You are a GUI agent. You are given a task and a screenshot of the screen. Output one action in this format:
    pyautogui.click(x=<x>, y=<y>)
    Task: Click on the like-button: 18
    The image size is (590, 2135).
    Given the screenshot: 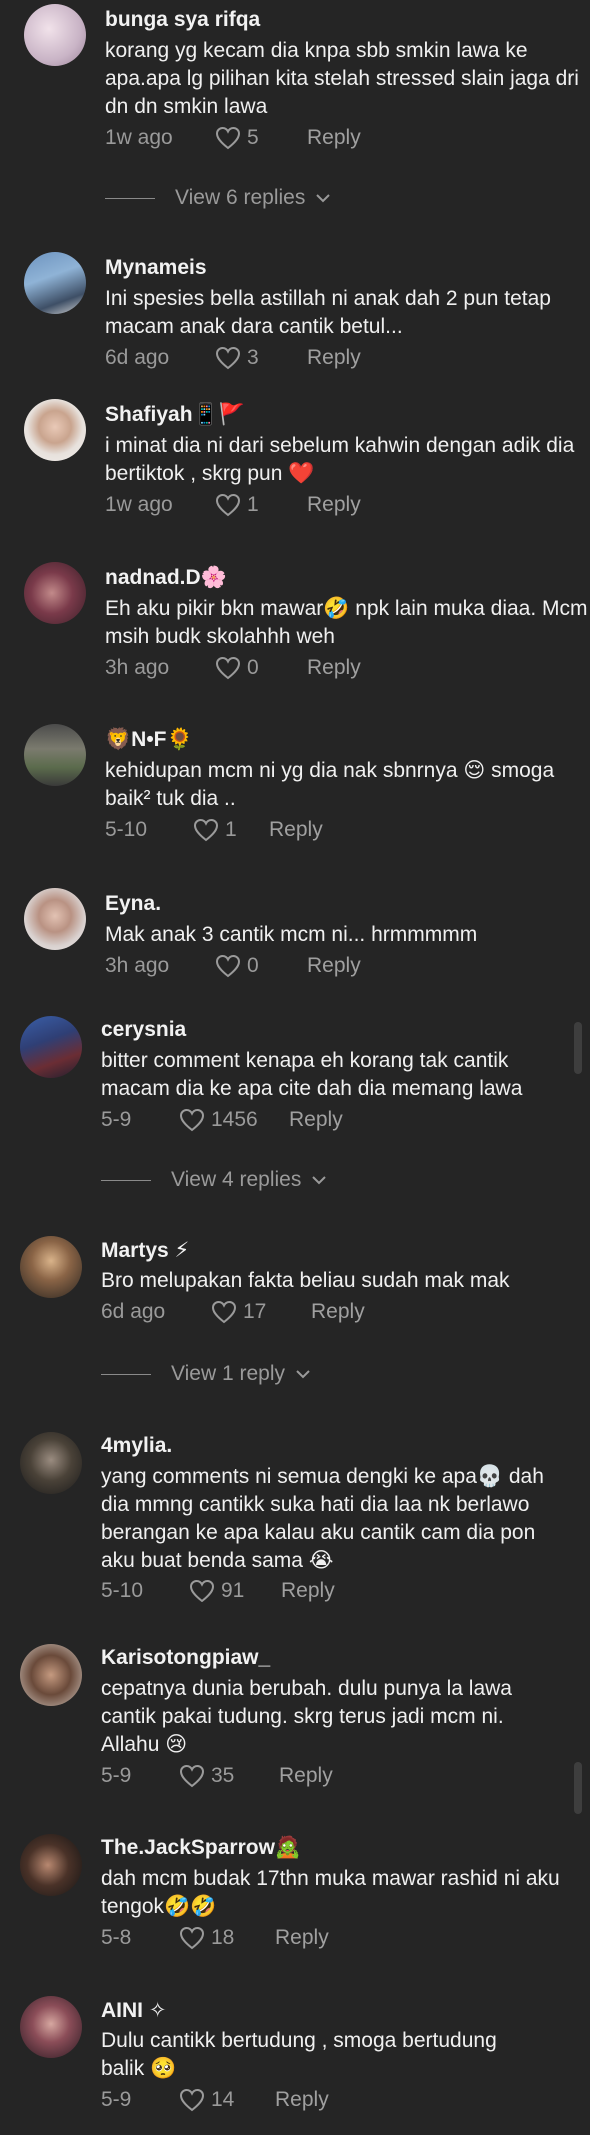 What is the action you would take?
    pyautogui.click(x=227, y=1938)
    